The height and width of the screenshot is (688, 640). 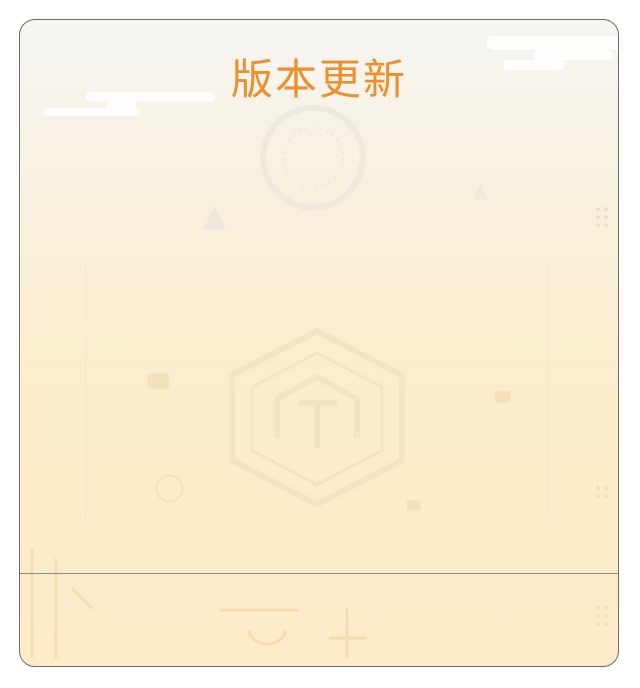 I want to click on dialog-footer, so click(x=319, y=620).